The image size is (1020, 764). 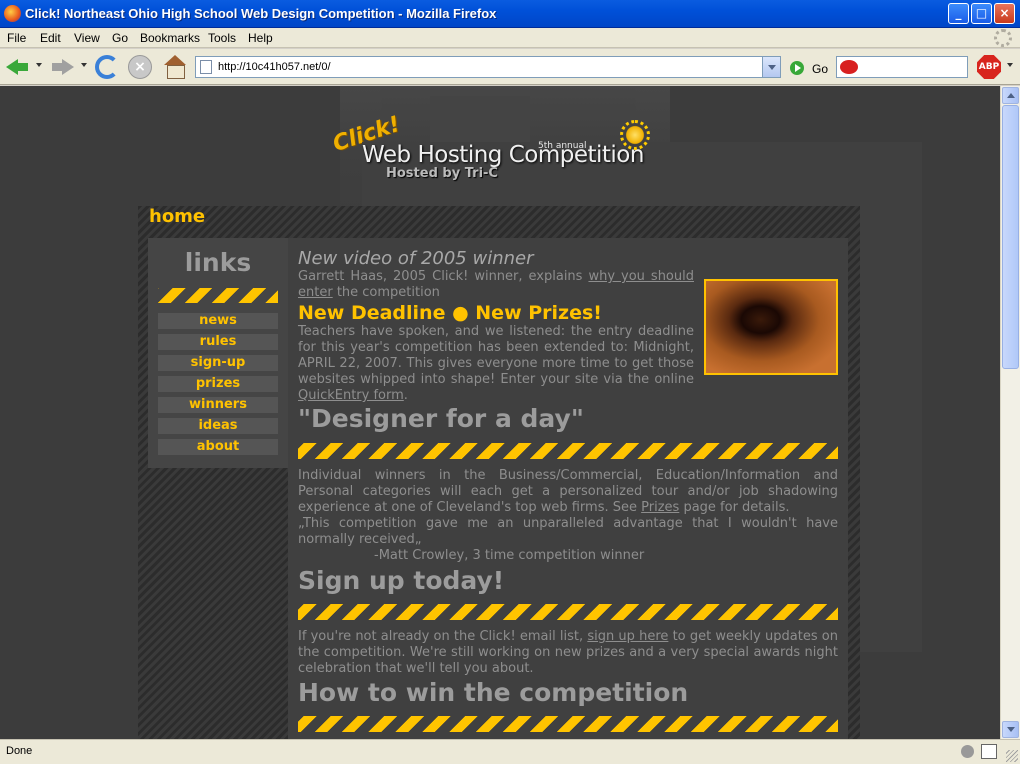 I want to click on minimize-button: _, so click(x=958, y=13).